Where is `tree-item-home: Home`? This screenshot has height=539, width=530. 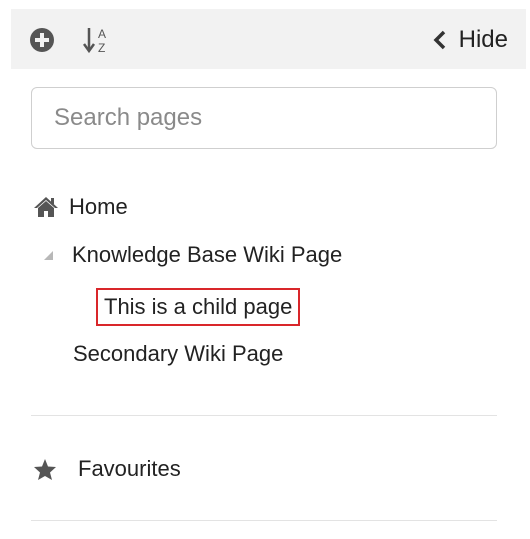
tree-item-home: Home is located at coordinates (80, 207).